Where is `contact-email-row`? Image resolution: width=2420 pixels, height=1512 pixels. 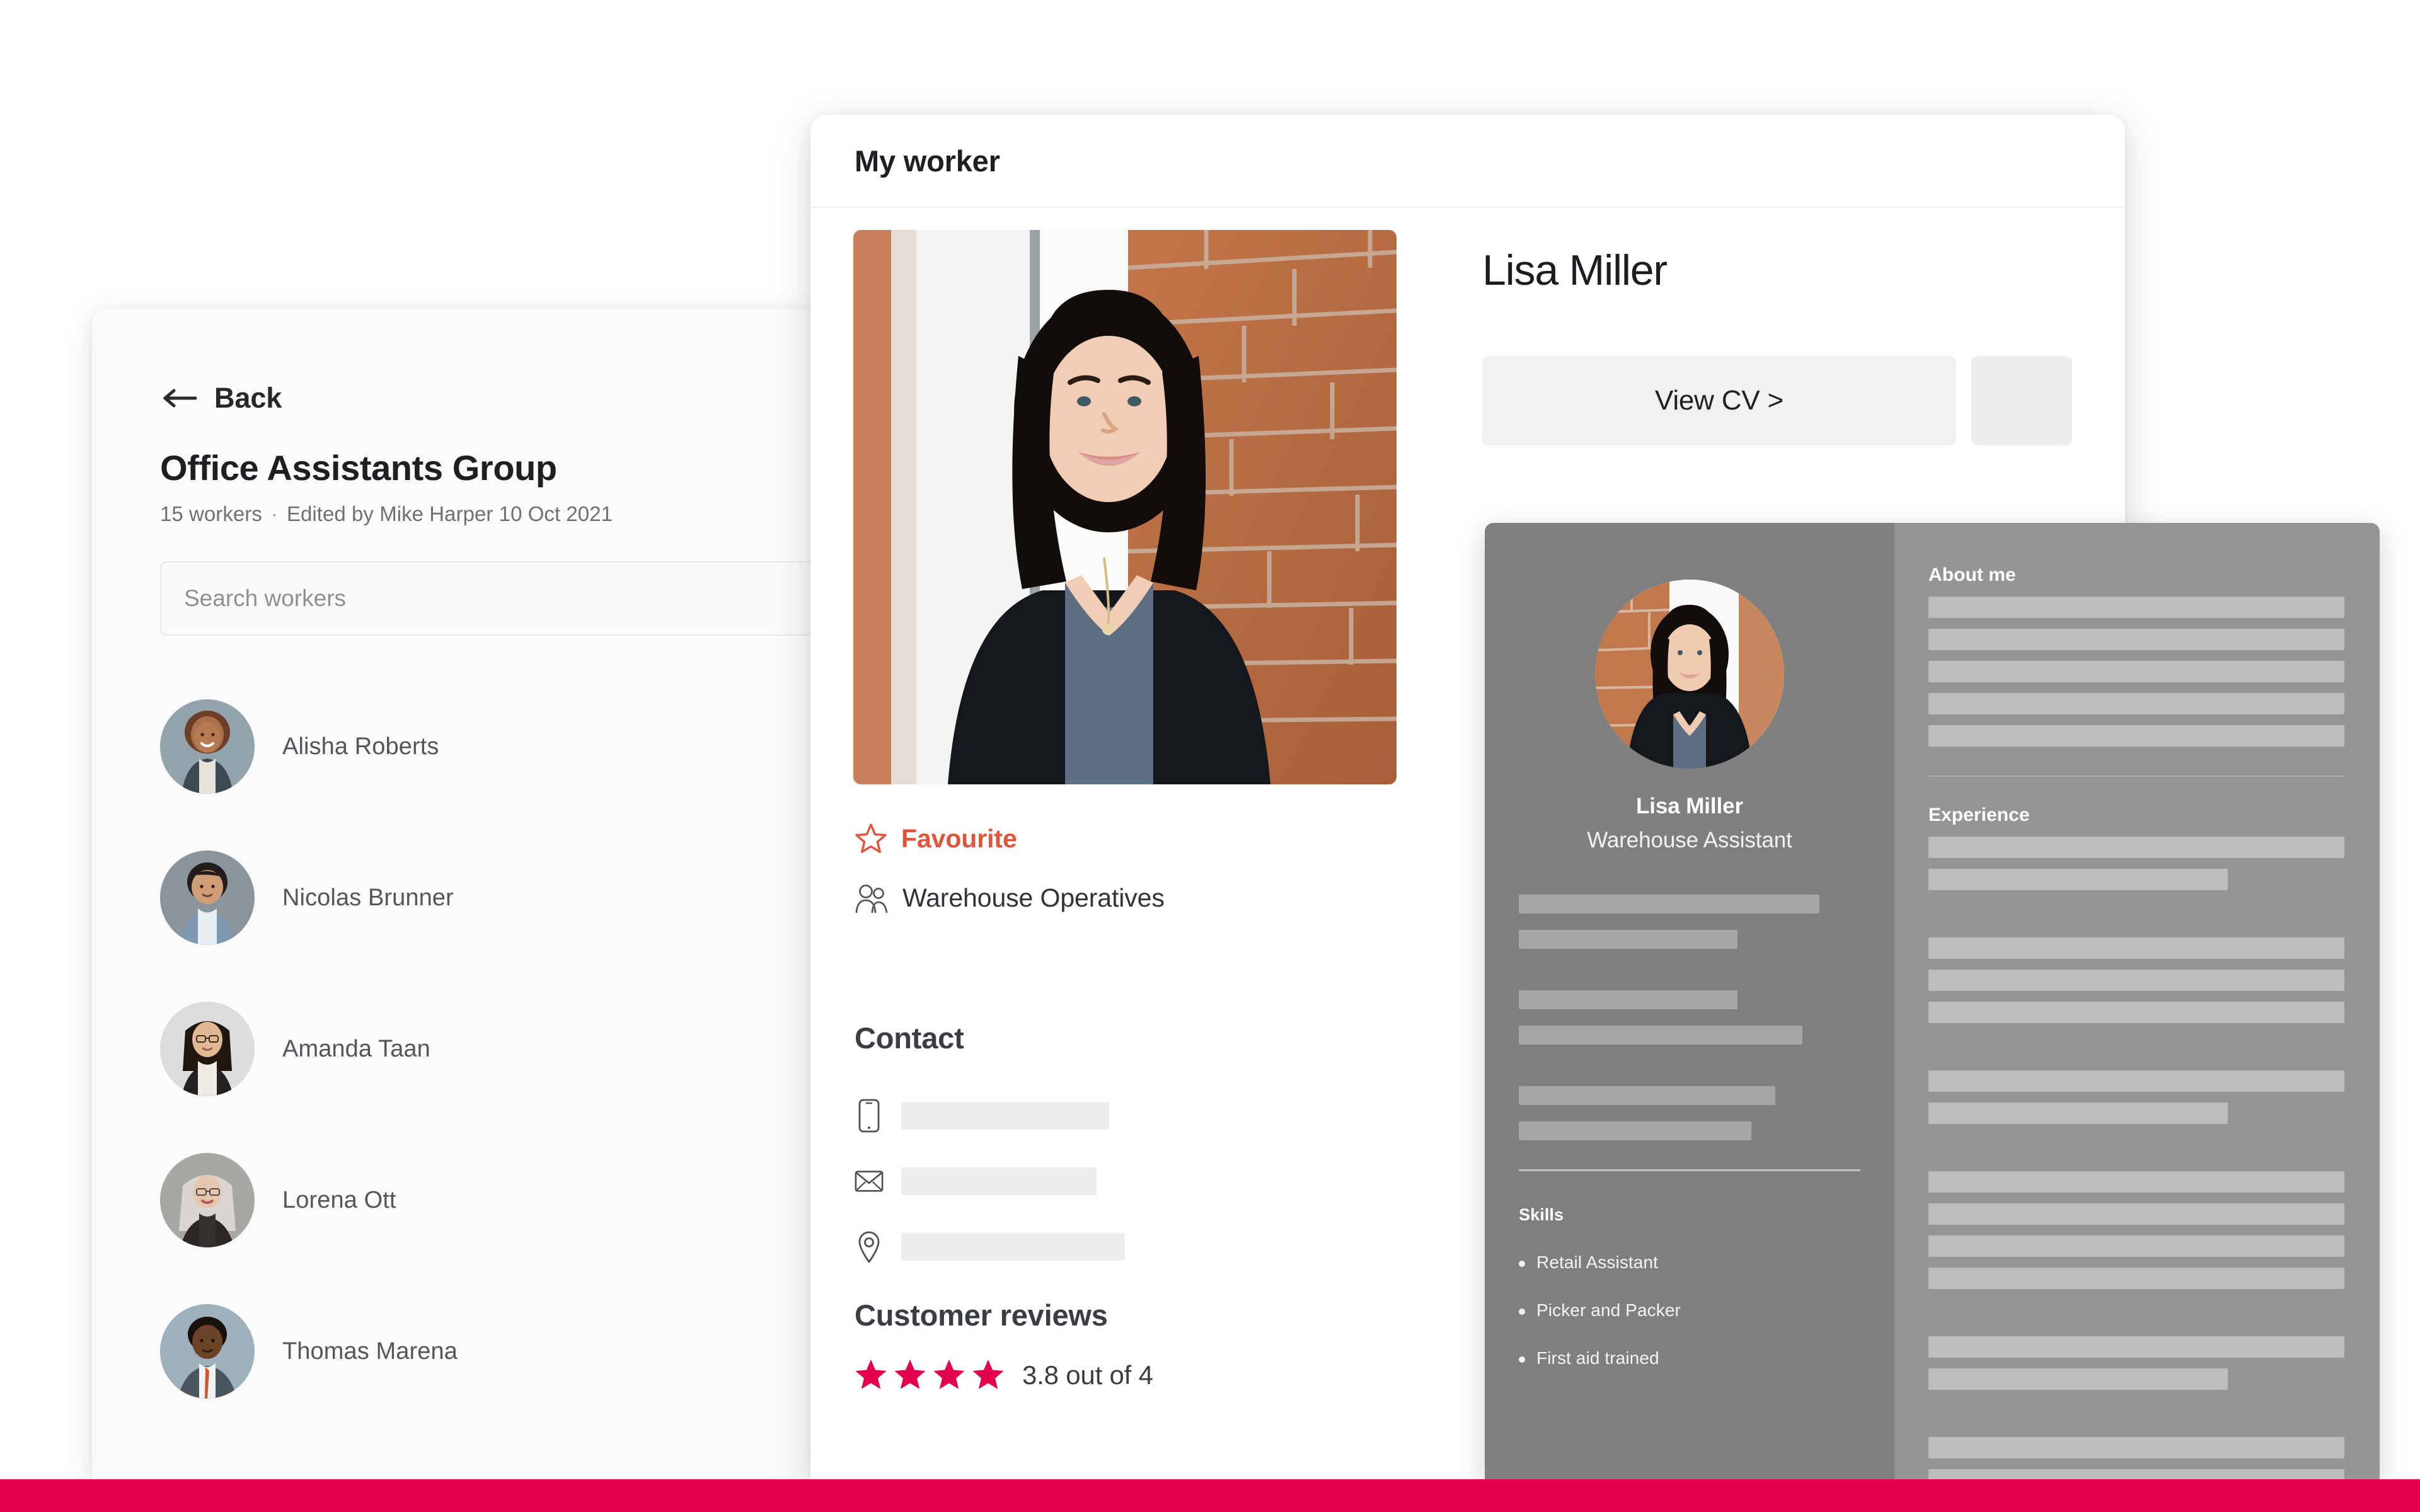
contact-email-row is located at coordinates (990, 1181).